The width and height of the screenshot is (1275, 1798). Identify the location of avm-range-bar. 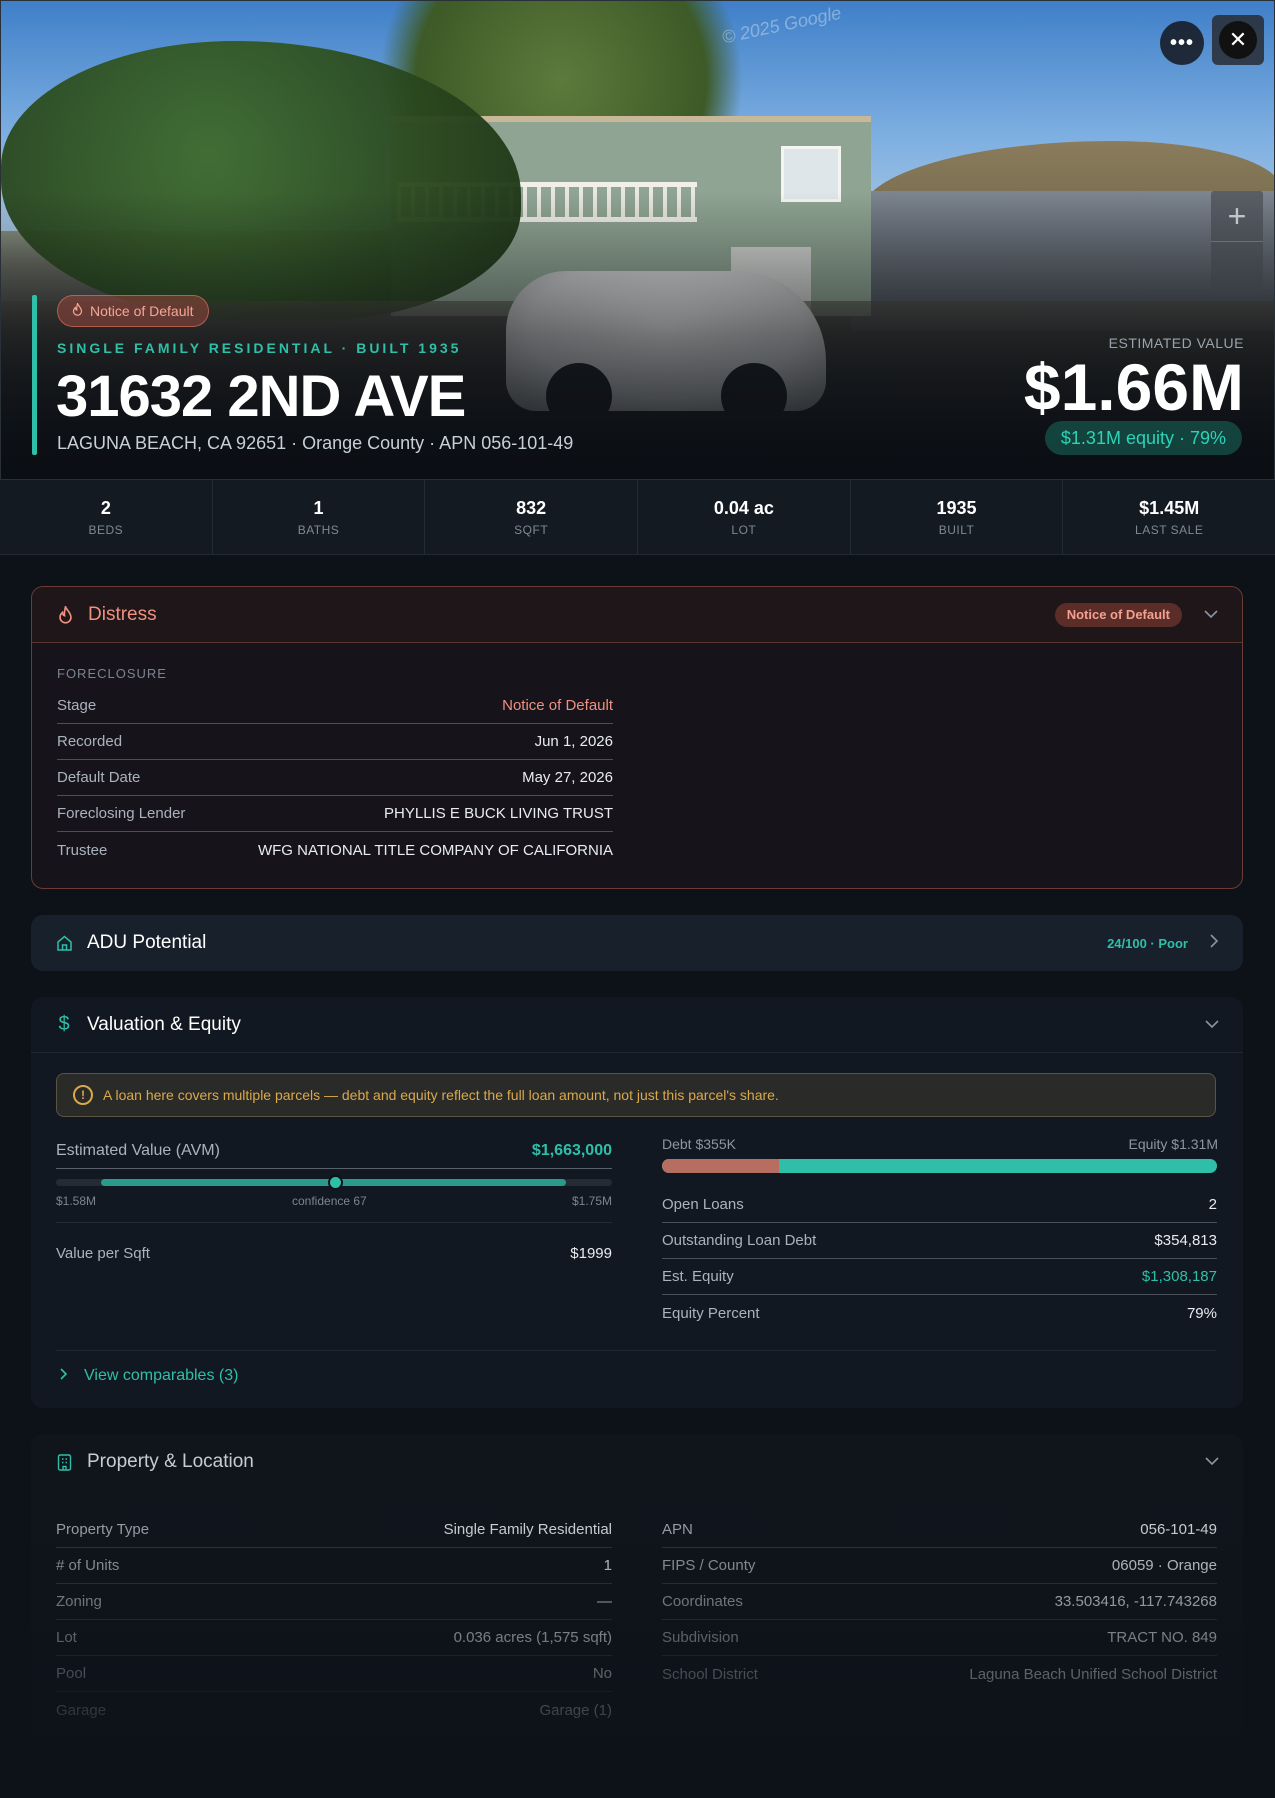
(334, 1182).